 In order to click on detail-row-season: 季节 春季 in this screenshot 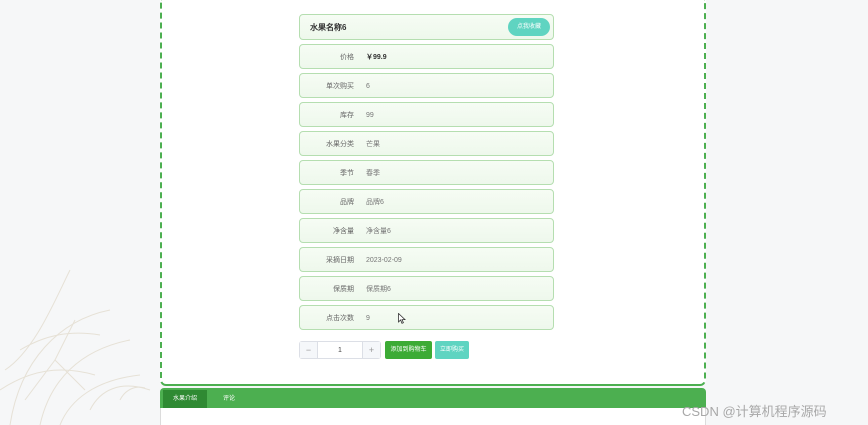, I will do `click(426, 172)`.